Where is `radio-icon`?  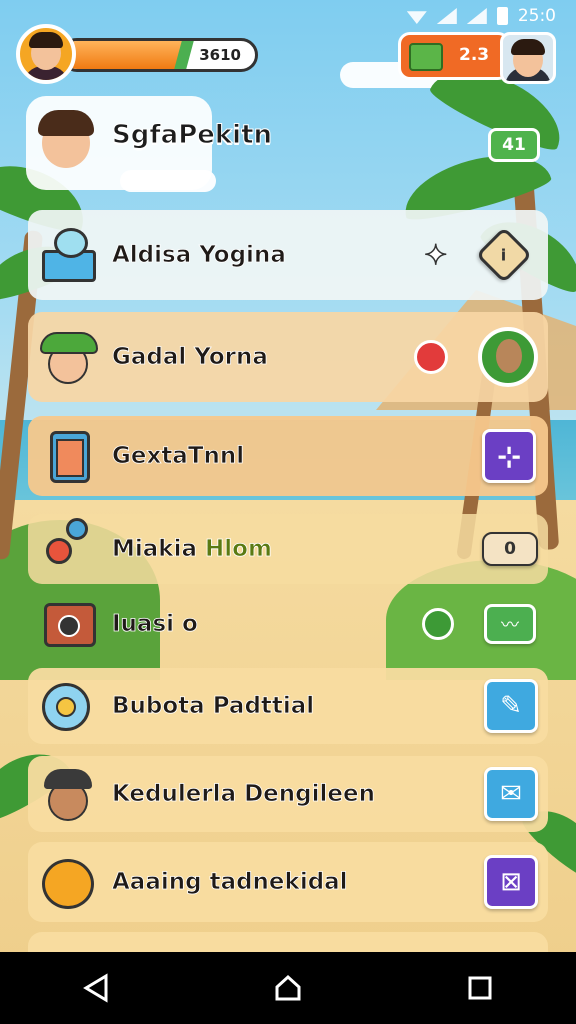 radio-icon is located at coordinates (67, 624).